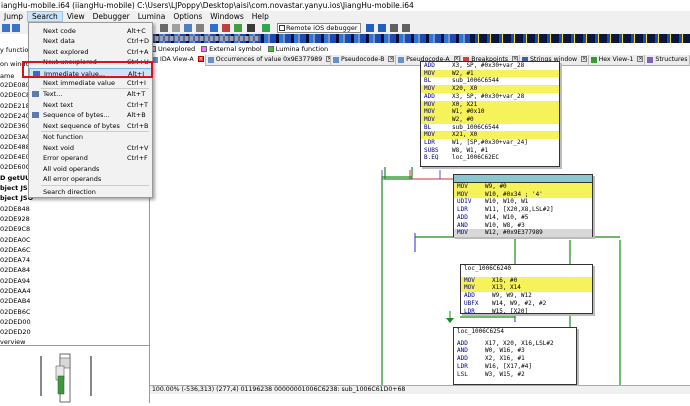 This screenshot has height=406, width=690. Describe the element at coordinates (15, 157) in the screenshot. I see `function-list-item: 02DE4E0` at that location.